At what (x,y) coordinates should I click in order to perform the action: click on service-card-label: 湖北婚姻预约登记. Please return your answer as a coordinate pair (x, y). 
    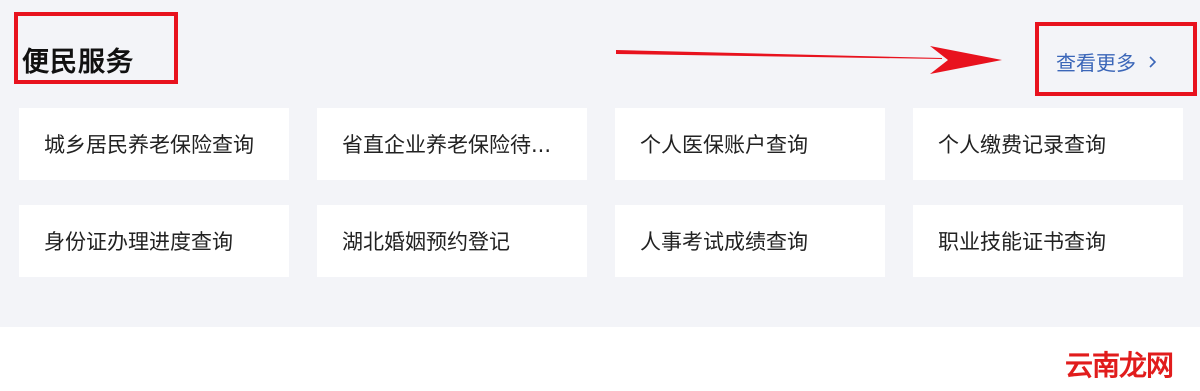
    Looking at the image, I should click on (426, 242).